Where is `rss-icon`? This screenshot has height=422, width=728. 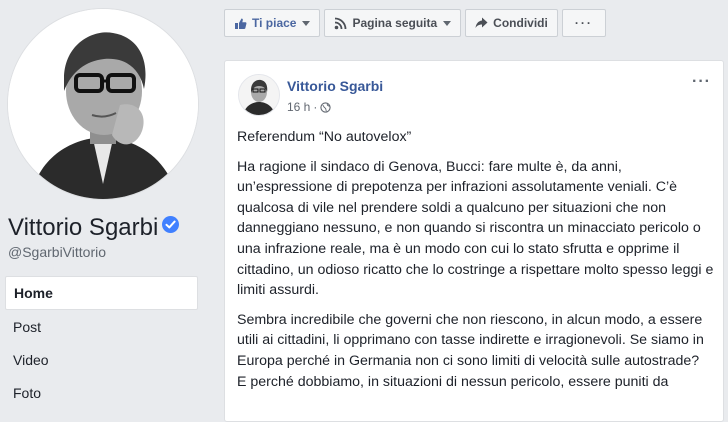 rss-icon is located at coordinates (340, 23).